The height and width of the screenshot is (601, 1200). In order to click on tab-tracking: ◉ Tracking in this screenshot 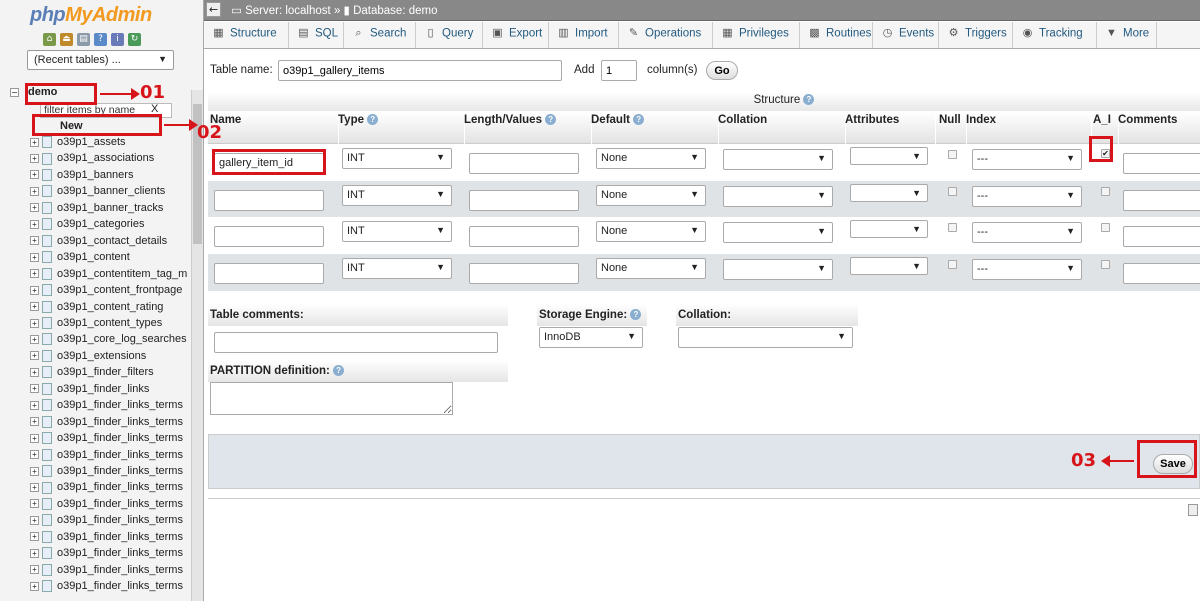, I will do `click(1055, 35)`.